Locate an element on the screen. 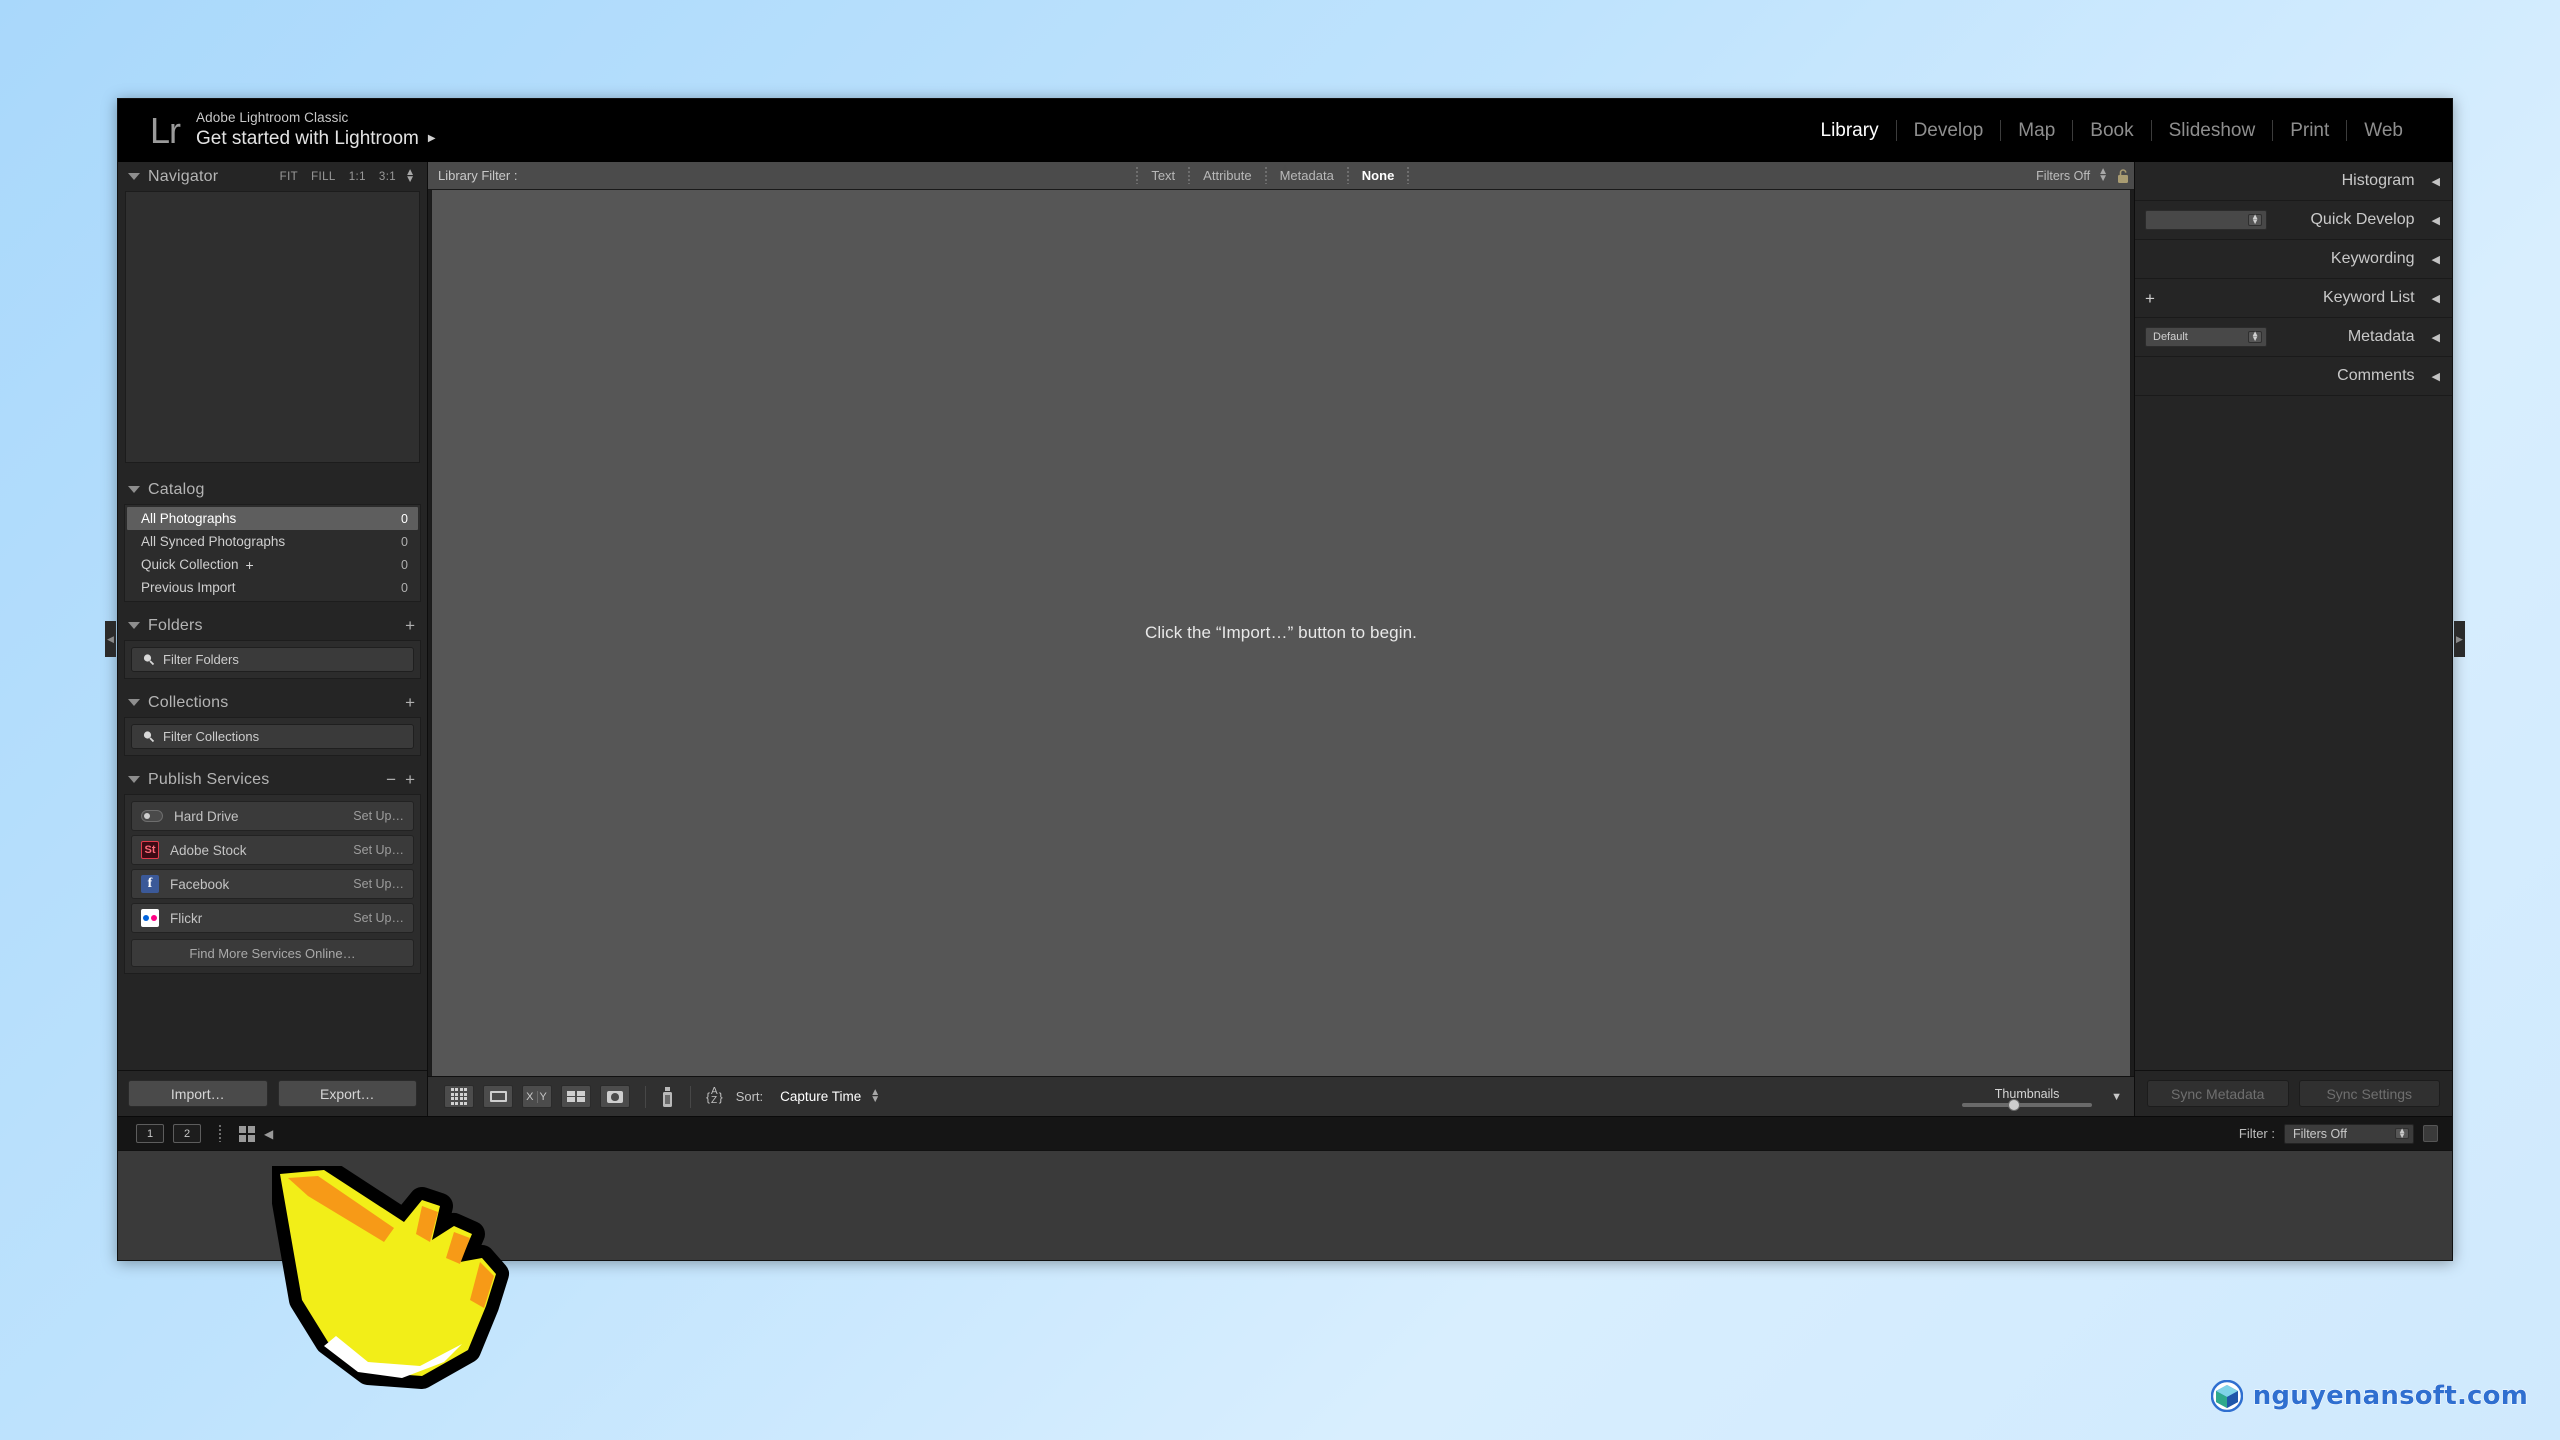  sync-settings-button: Sync Settings is located at coordinates (2369, 1093).